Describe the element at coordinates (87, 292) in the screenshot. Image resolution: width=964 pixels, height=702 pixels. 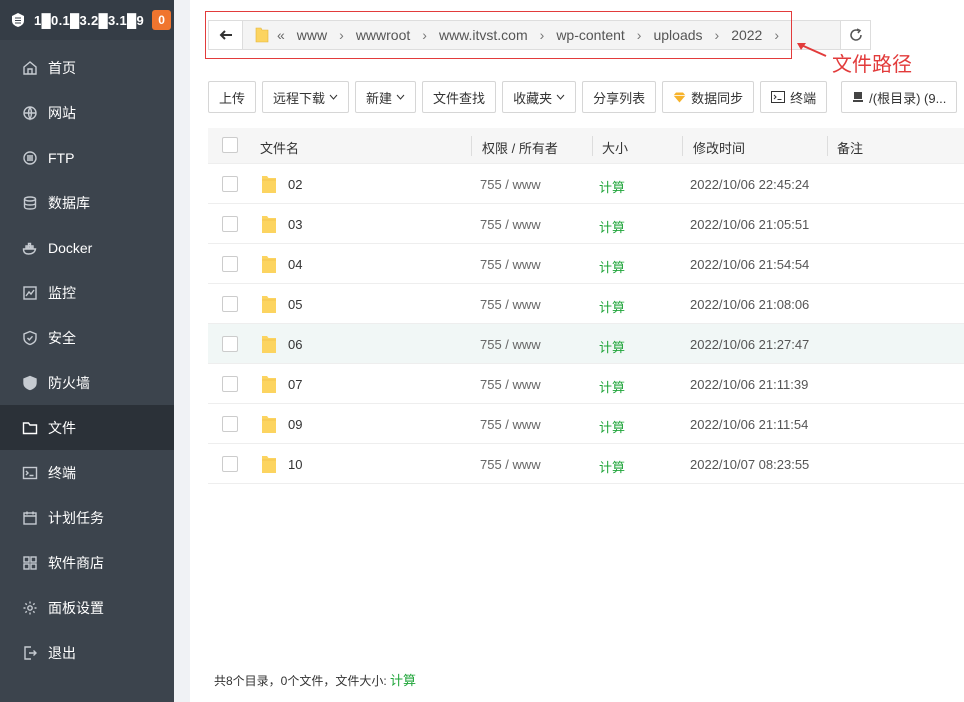
I see `sidebar-item-5: 监控` at that location.